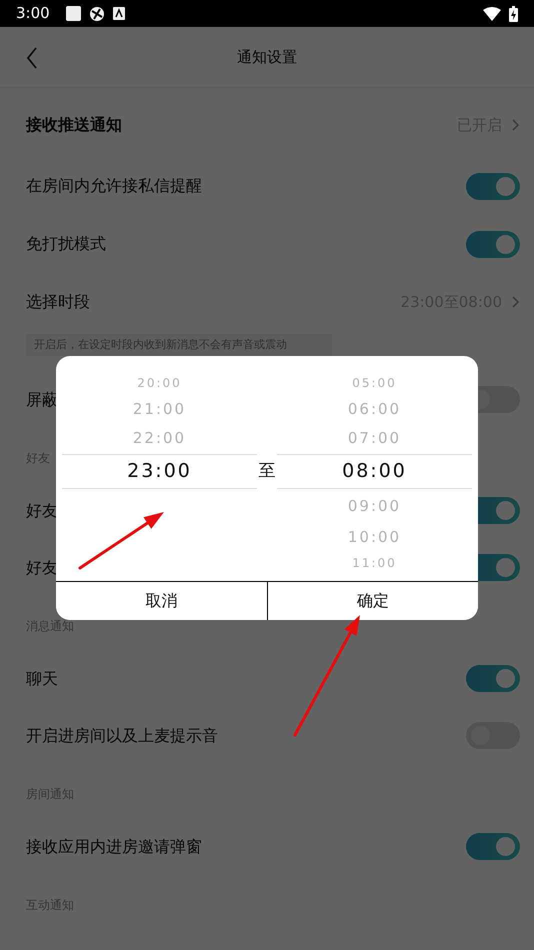 The image size is (534, 950). What do you see at coordinates (58, 302) in the screenshot?
I see `setting-label: 选择时段` at bounding box center [58, 302].